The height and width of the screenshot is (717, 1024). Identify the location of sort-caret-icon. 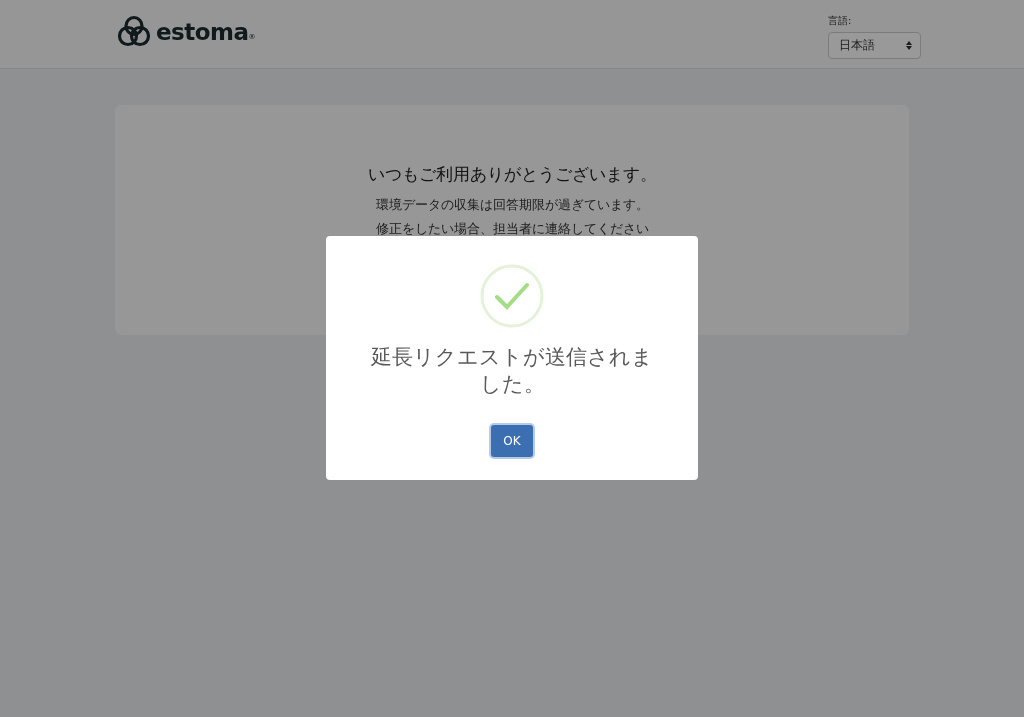
(909, 45).